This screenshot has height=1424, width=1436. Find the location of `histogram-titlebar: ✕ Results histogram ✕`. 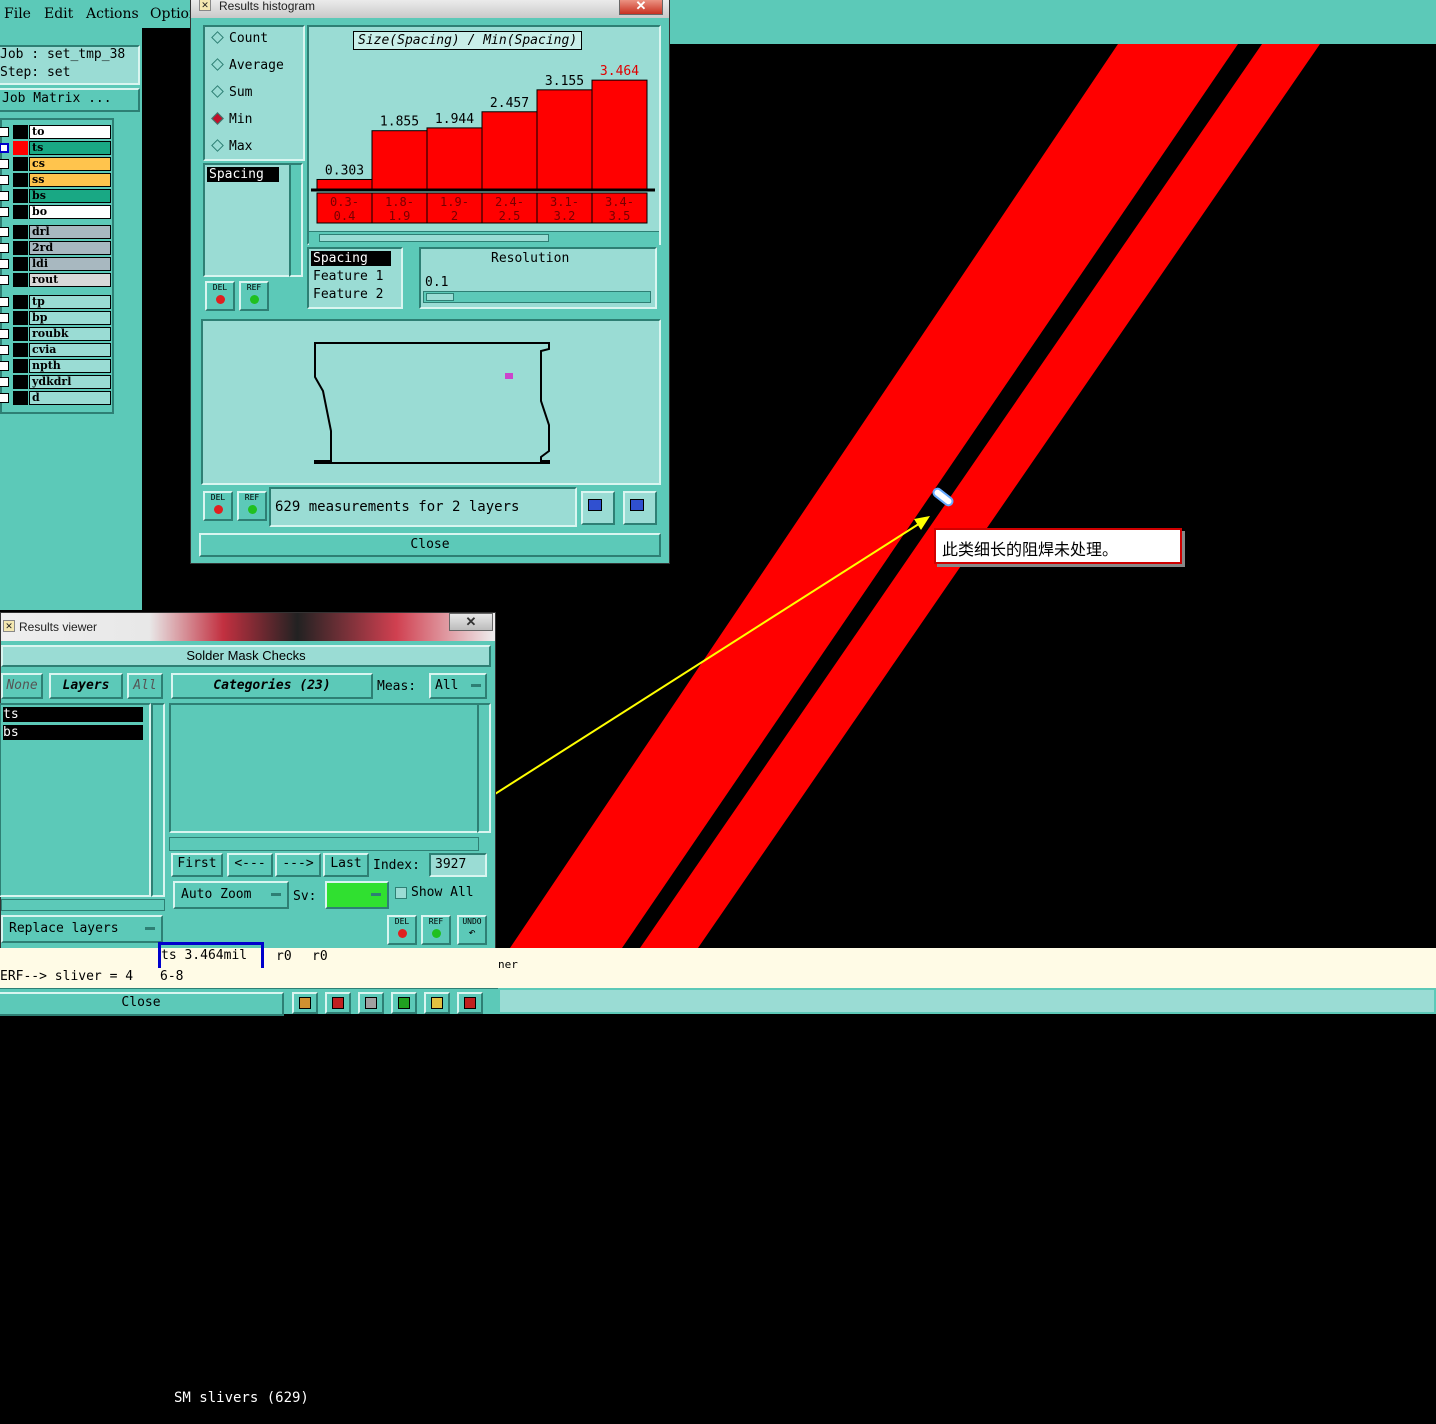

histogram-titlebar: ✕ Results histogram ✕ is located at coordinates (430, 9).